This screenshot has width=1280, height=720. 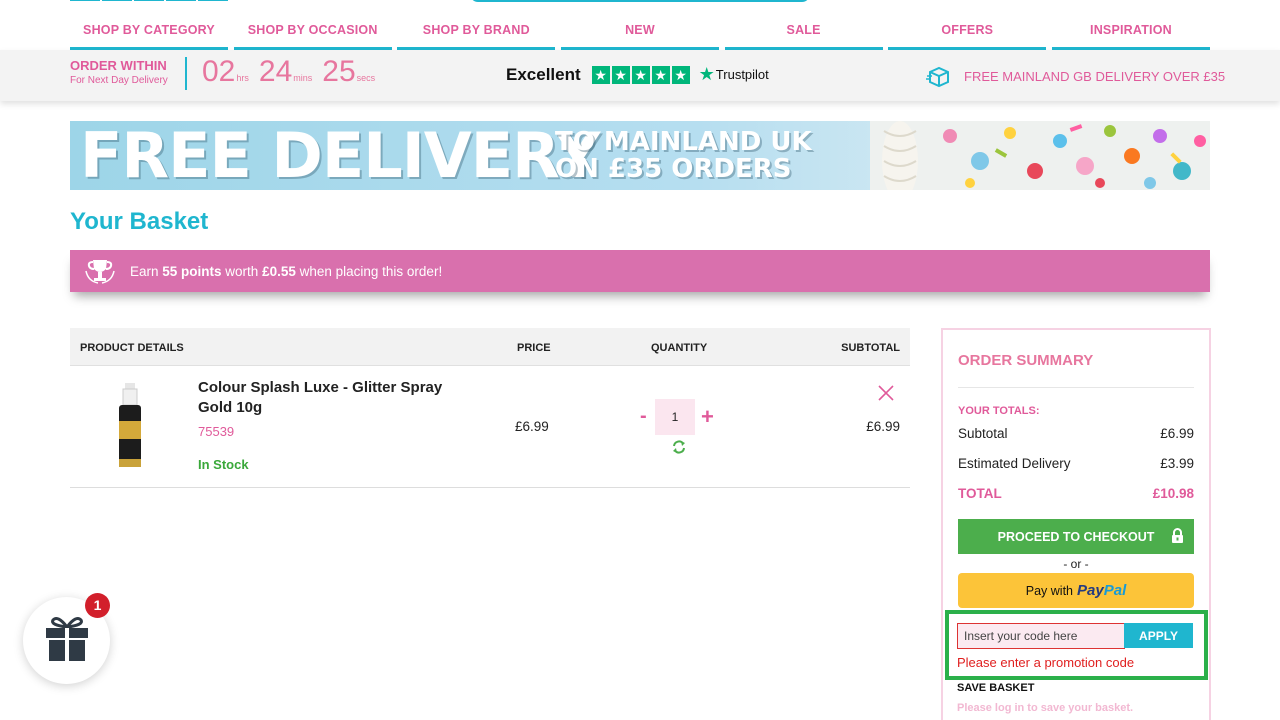 I want to click on close-icon, so click(x=886, y=393).